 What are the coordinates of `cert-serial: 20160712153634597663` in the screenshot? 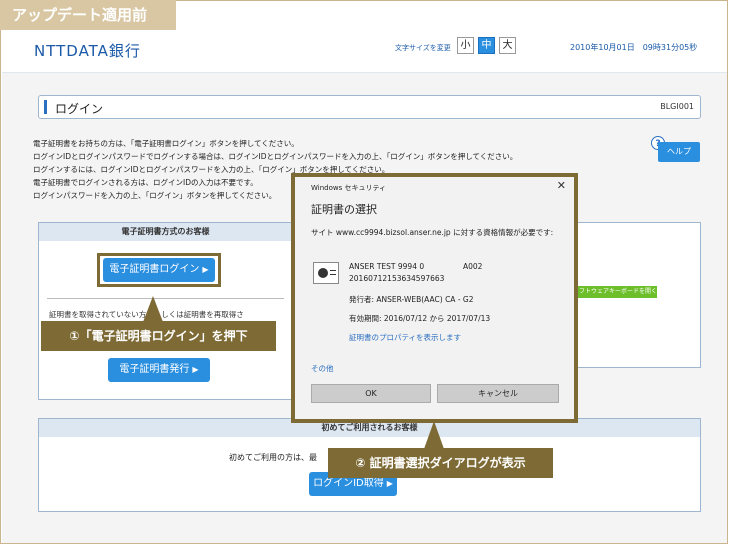 It's located at (397, 278).